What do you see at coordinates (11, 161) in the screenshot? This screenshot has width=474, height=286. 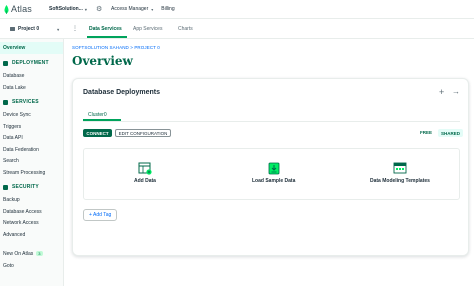 I see `sidebar-item-search: Search` at bounding box center [11, 161].